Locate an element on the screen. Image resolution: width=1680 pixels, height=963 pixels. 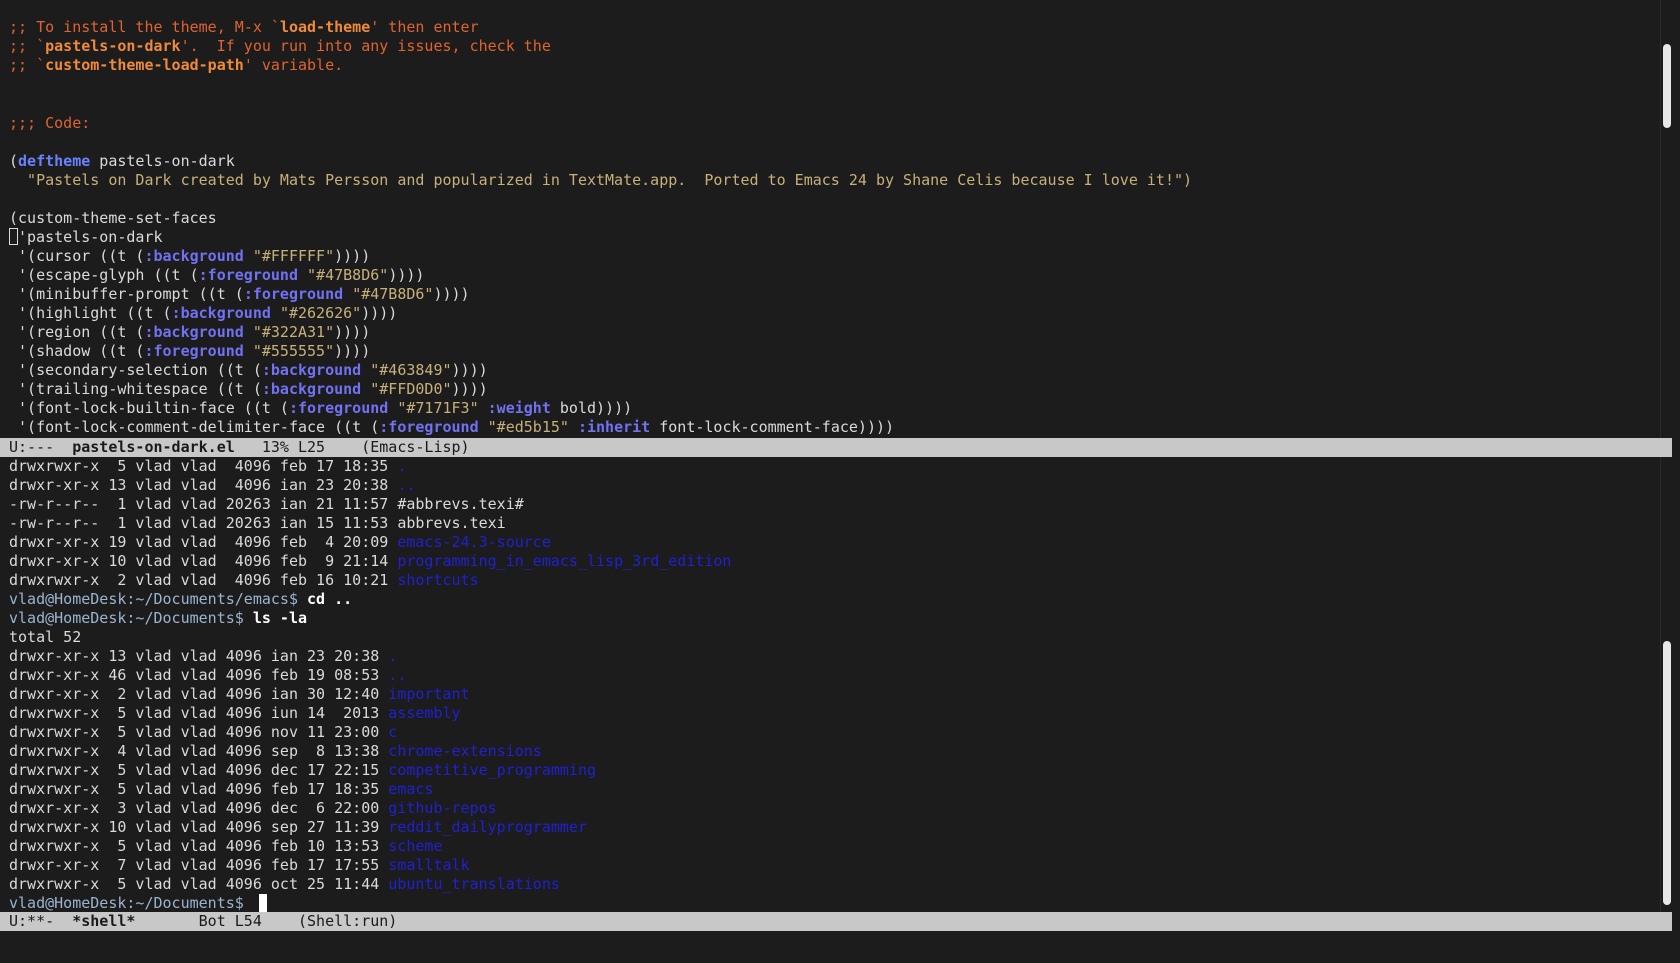
shell-input-line: vlad@HomeDesk:~/Documents$ is located at coordinates (138, 903).